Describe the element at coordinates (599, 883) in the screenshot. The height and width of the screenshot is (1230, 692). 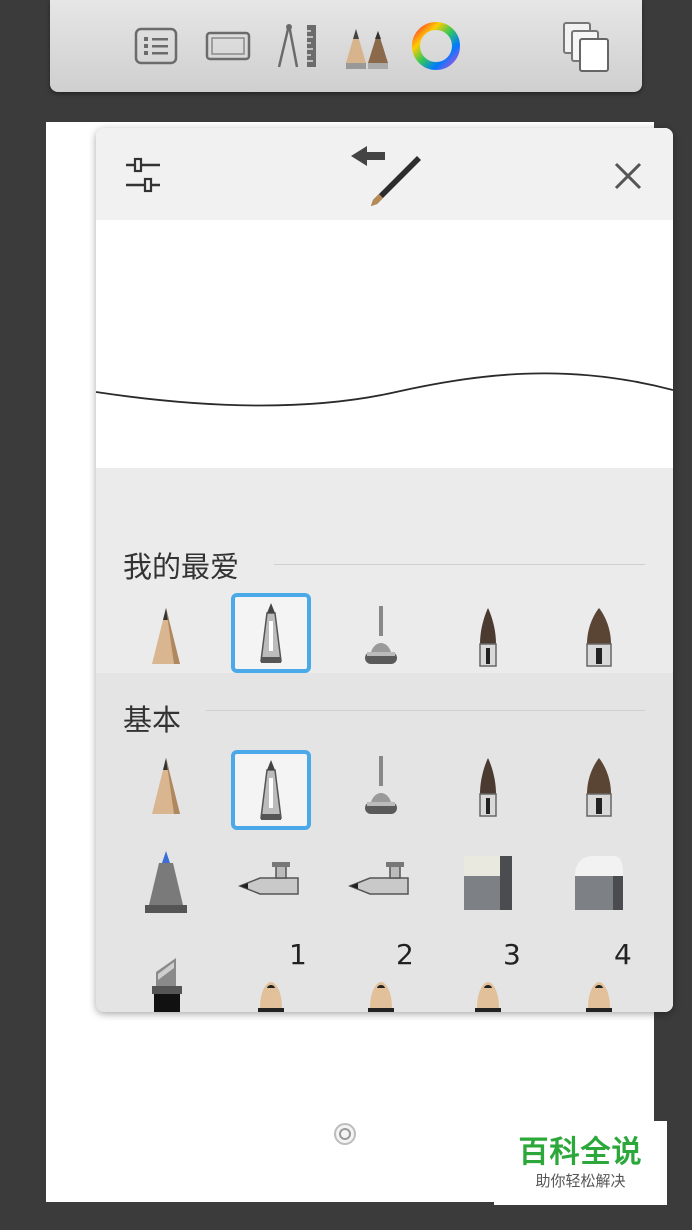
I see `eraser-soft-tool` at that location.